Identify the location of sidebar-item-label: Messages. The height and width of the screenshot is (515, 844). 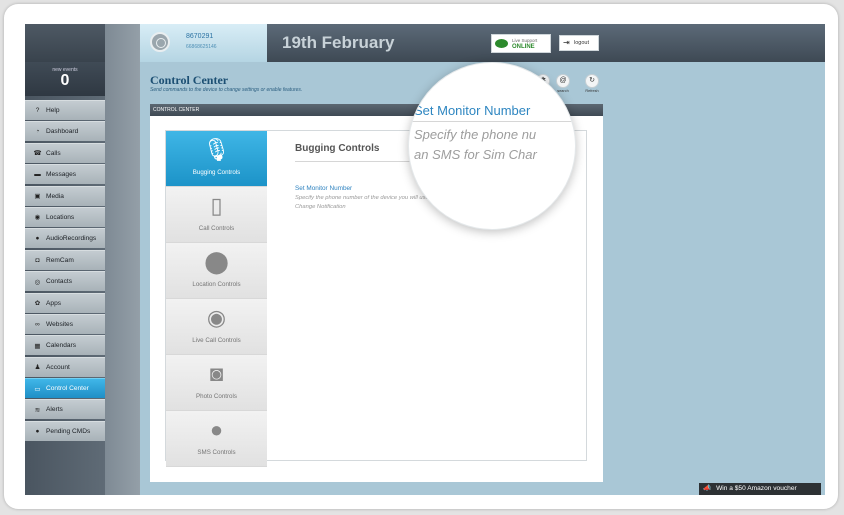
(61, 175).